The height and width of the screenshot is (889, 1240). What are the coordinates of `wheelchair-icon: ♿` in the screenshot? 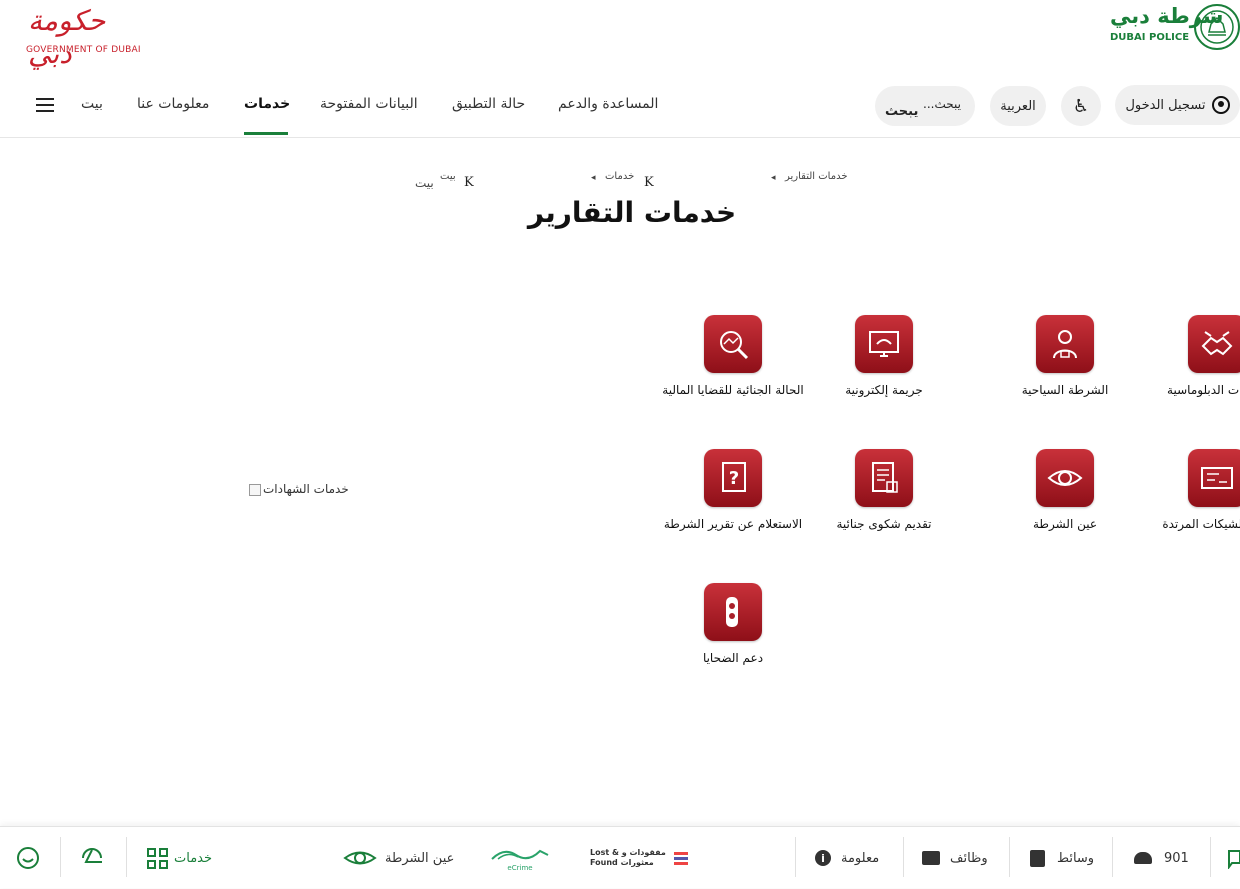 It's located at (1081, 106).